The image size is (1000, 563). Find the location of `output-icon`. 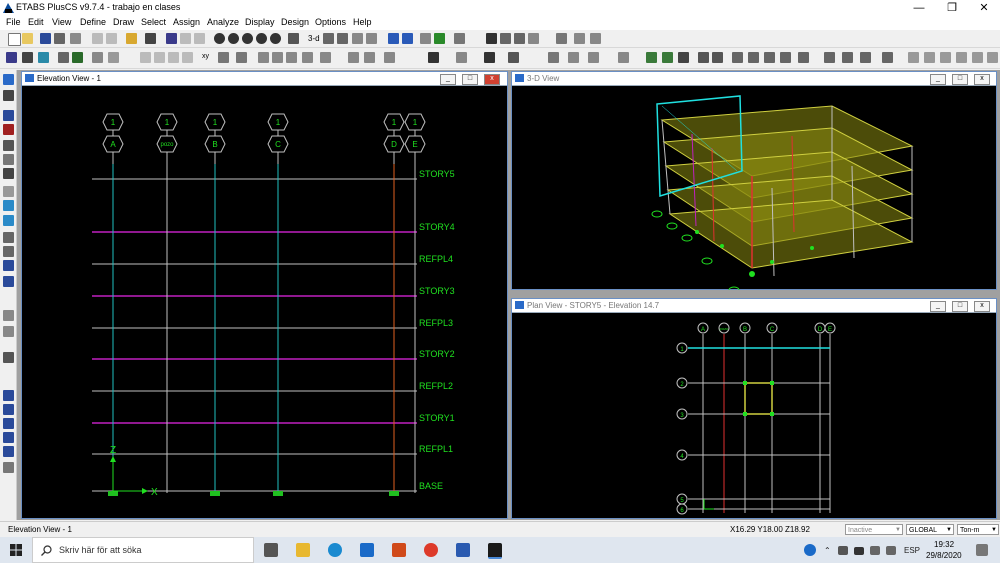

output-icon is located at coordinates (769, 57).